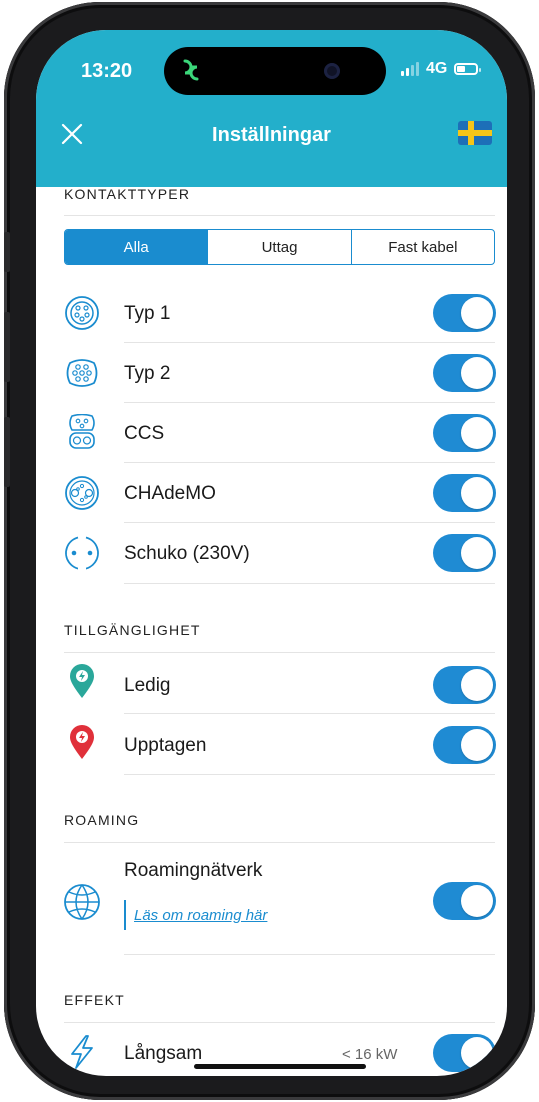 The width and height of the screenshot is (539, 1102). What do you see at coordinates (82, 431) in the screenshot?
I see `ccs-connector-icon` at bounding box center [82, 431].